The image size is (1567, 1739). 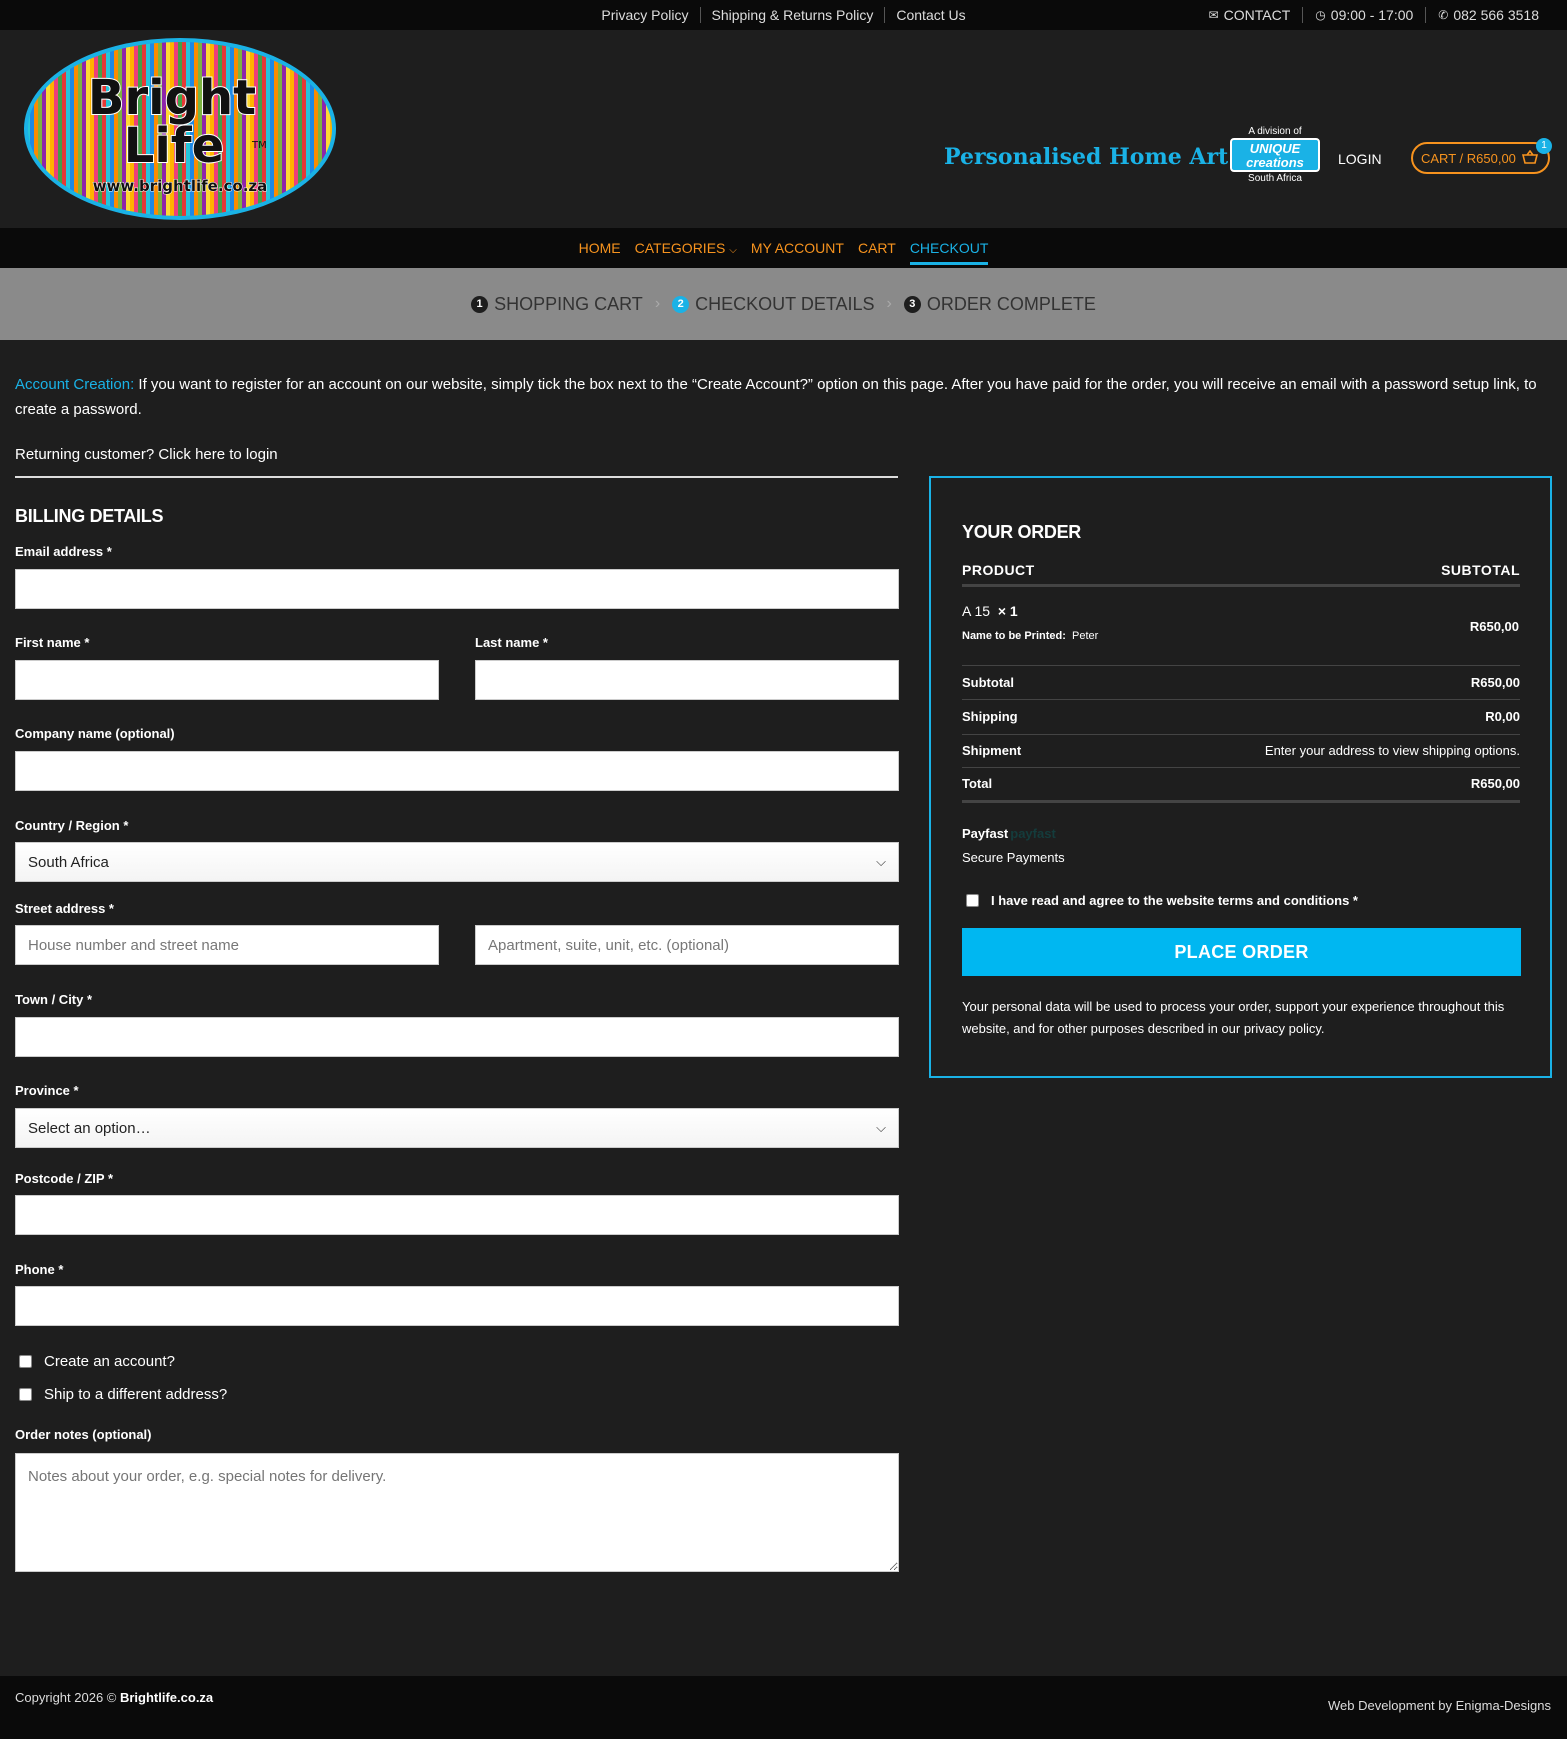 I want to click on nav-my-account: MY ACCOUNT, so click(x=797, y=248).